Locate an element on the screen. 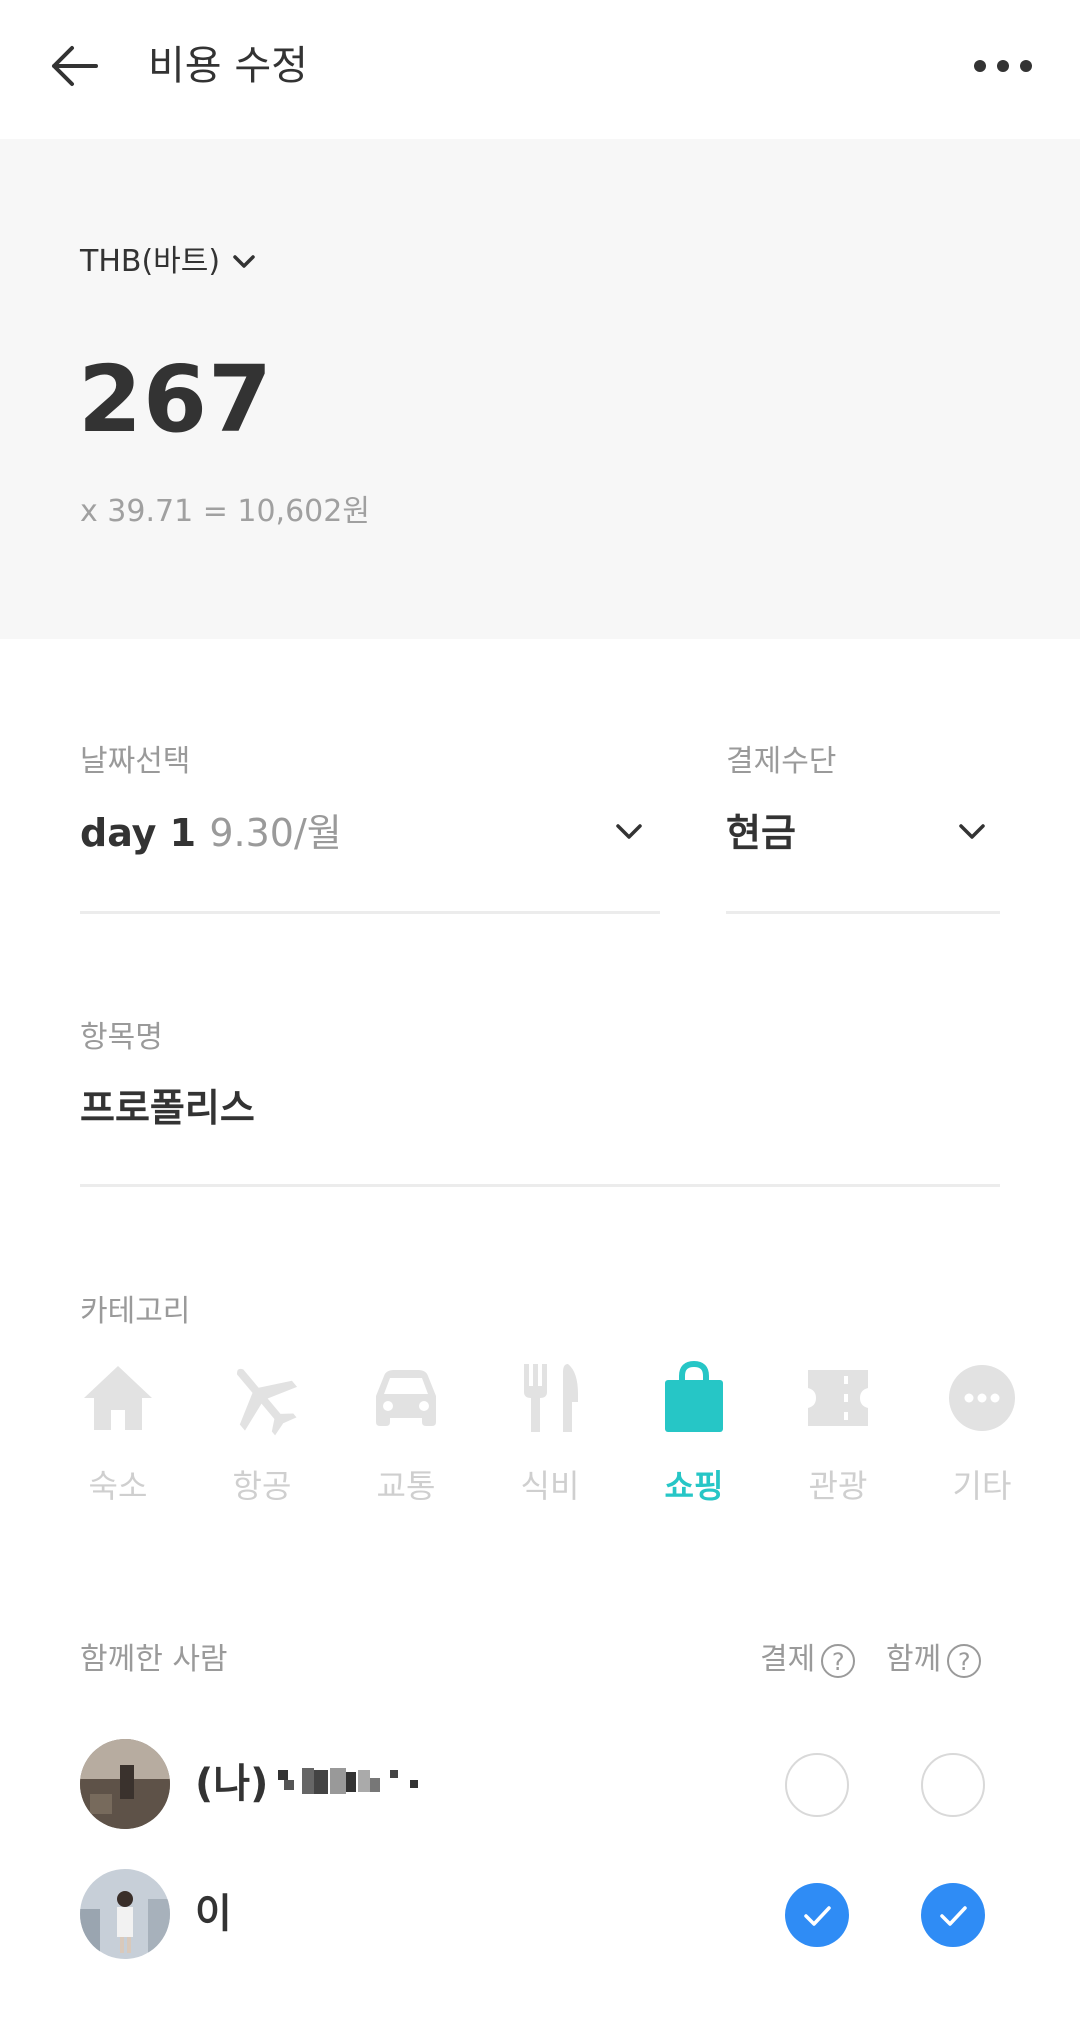 This screenshot has height=2036, width=1080. blurred-name is located at coordinates (351, 1782).